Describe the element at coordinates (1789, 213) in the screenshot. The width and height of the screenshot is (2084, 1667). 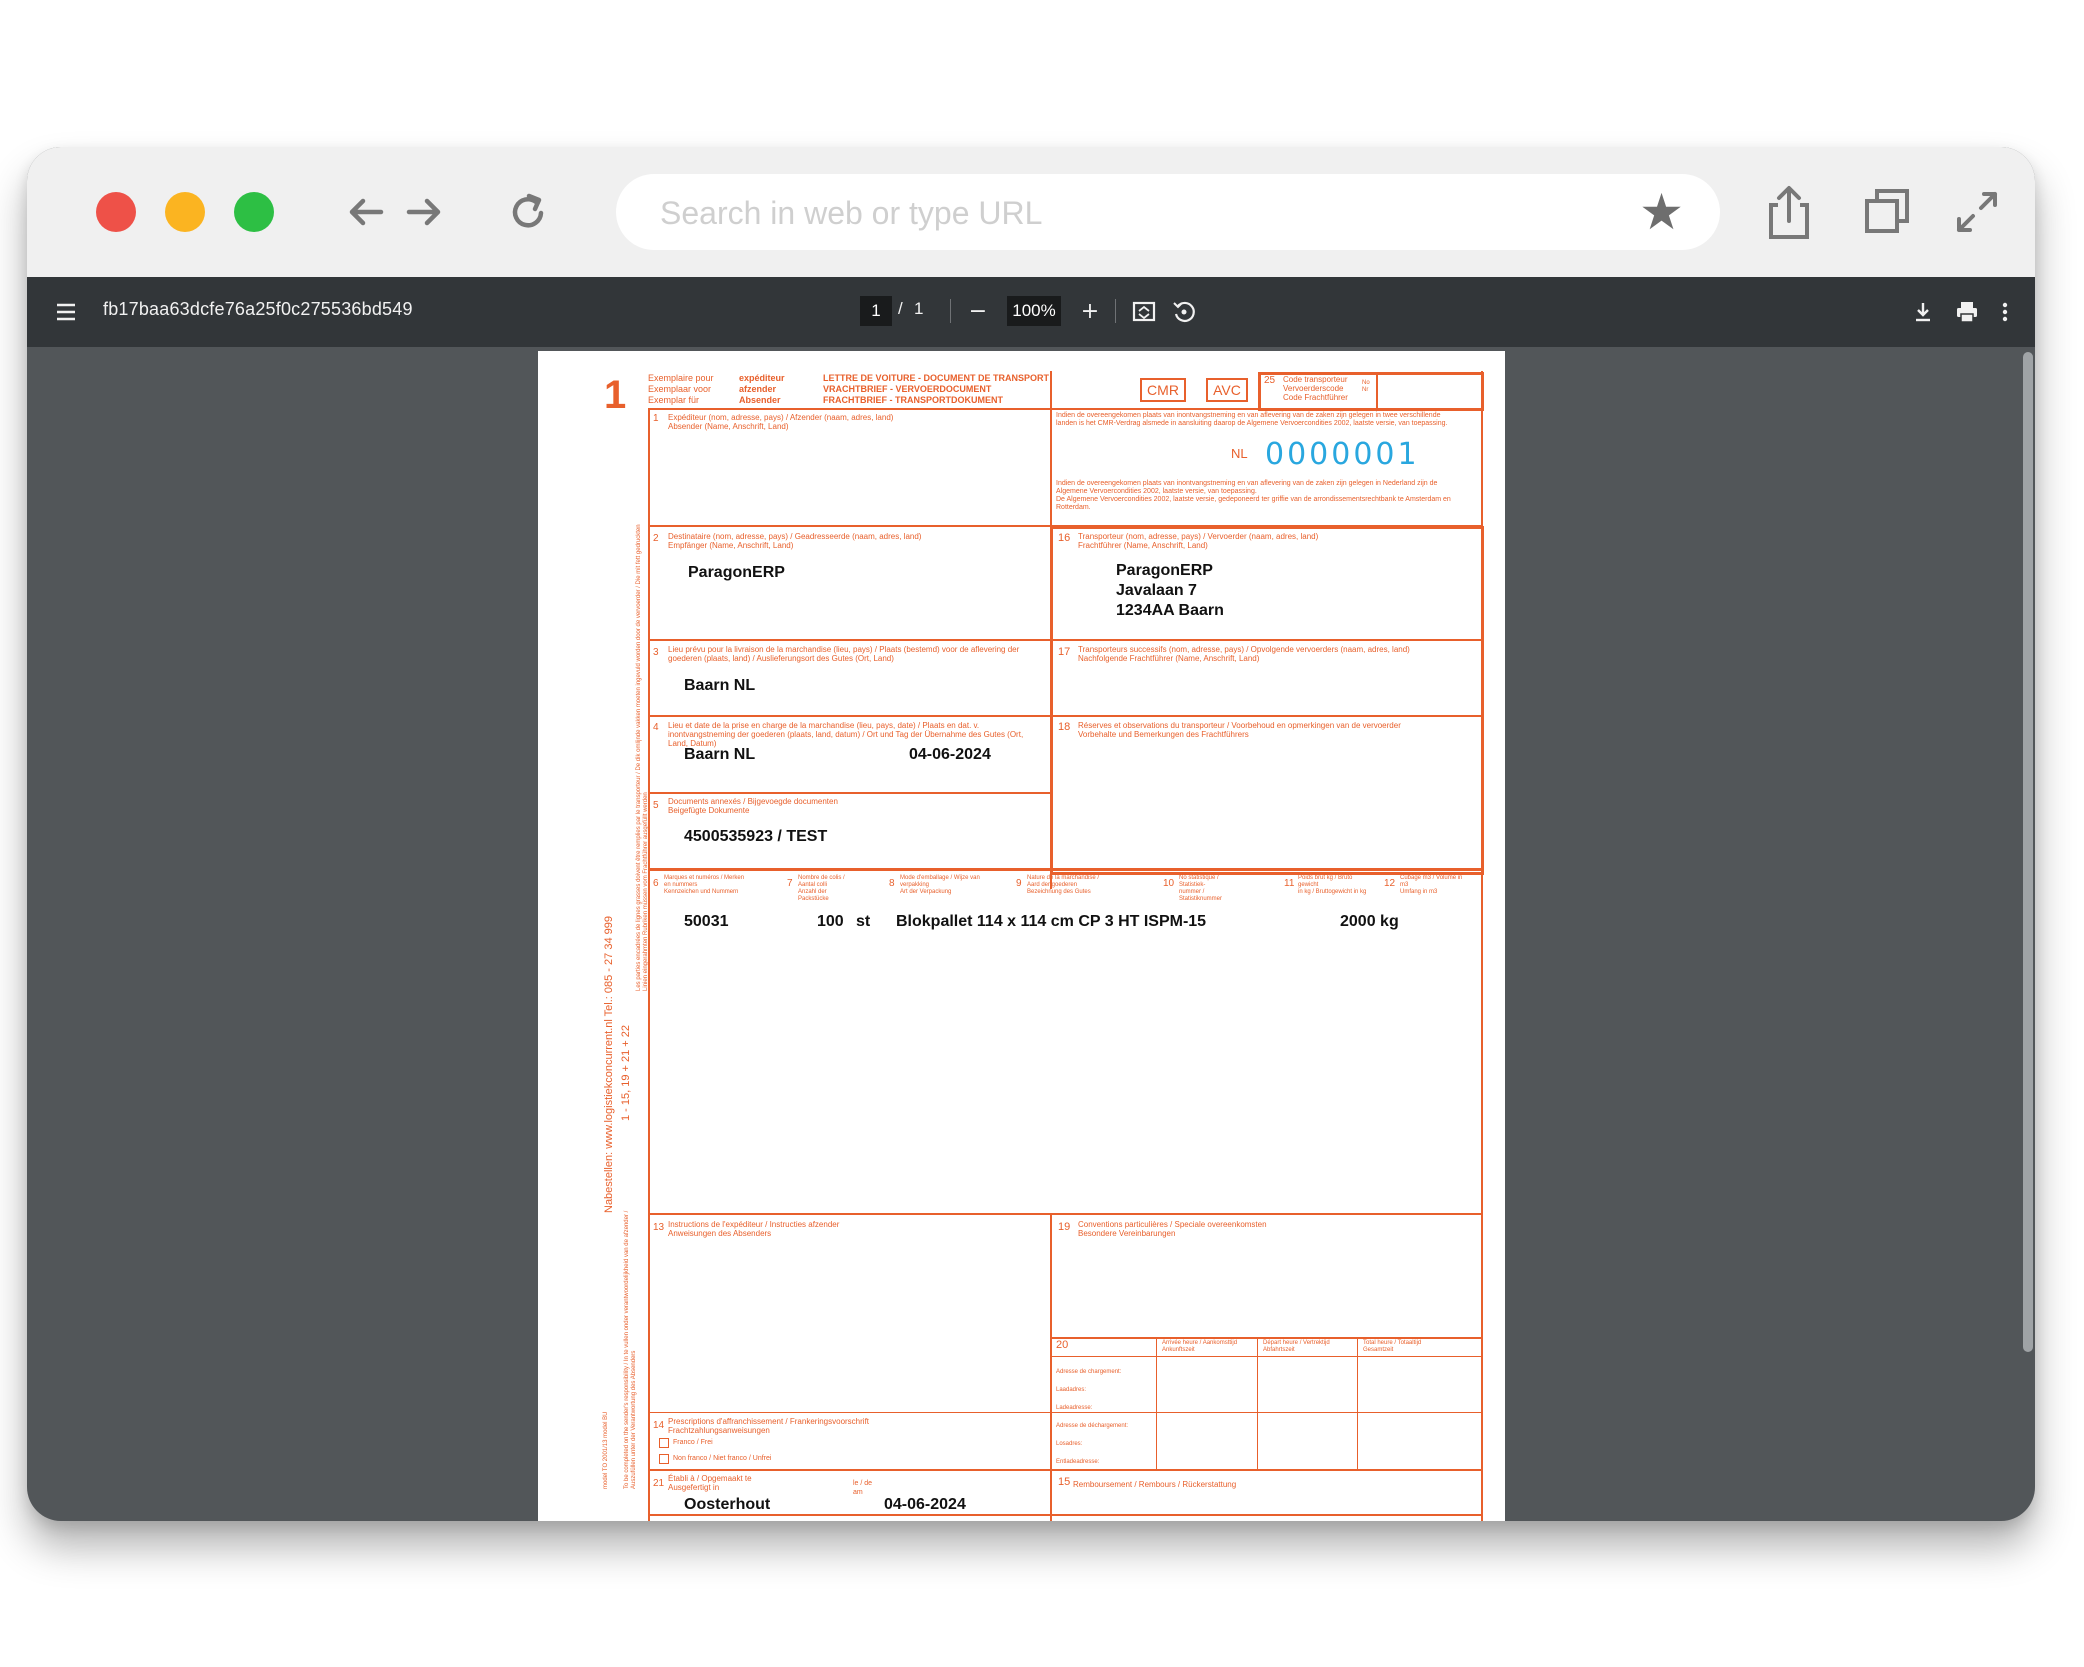
I see `share-icon` at that location.